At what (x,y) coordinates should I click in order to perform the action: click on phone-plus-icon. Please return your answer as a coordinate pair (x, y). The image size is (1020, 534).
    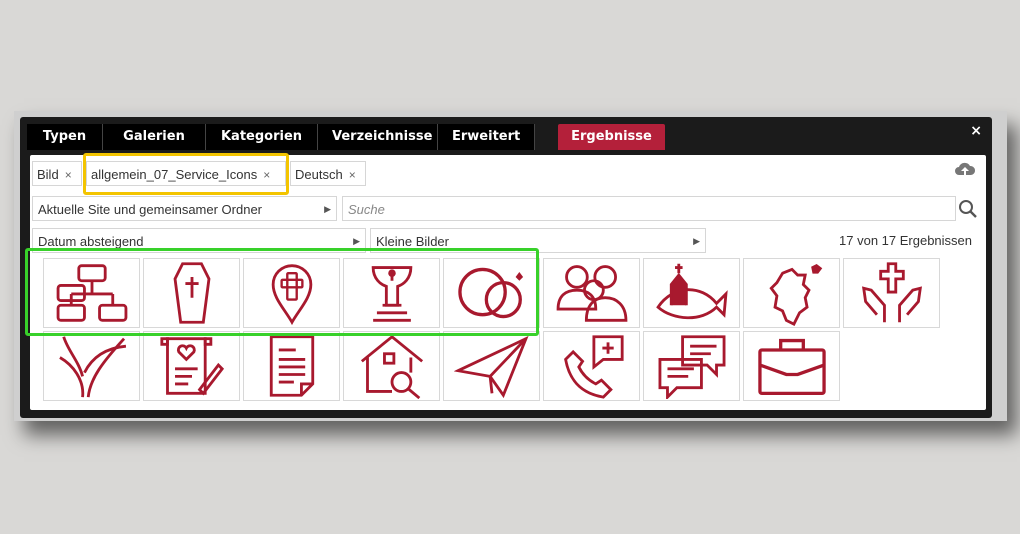
    Looking at the image, I should click on (593, 367).